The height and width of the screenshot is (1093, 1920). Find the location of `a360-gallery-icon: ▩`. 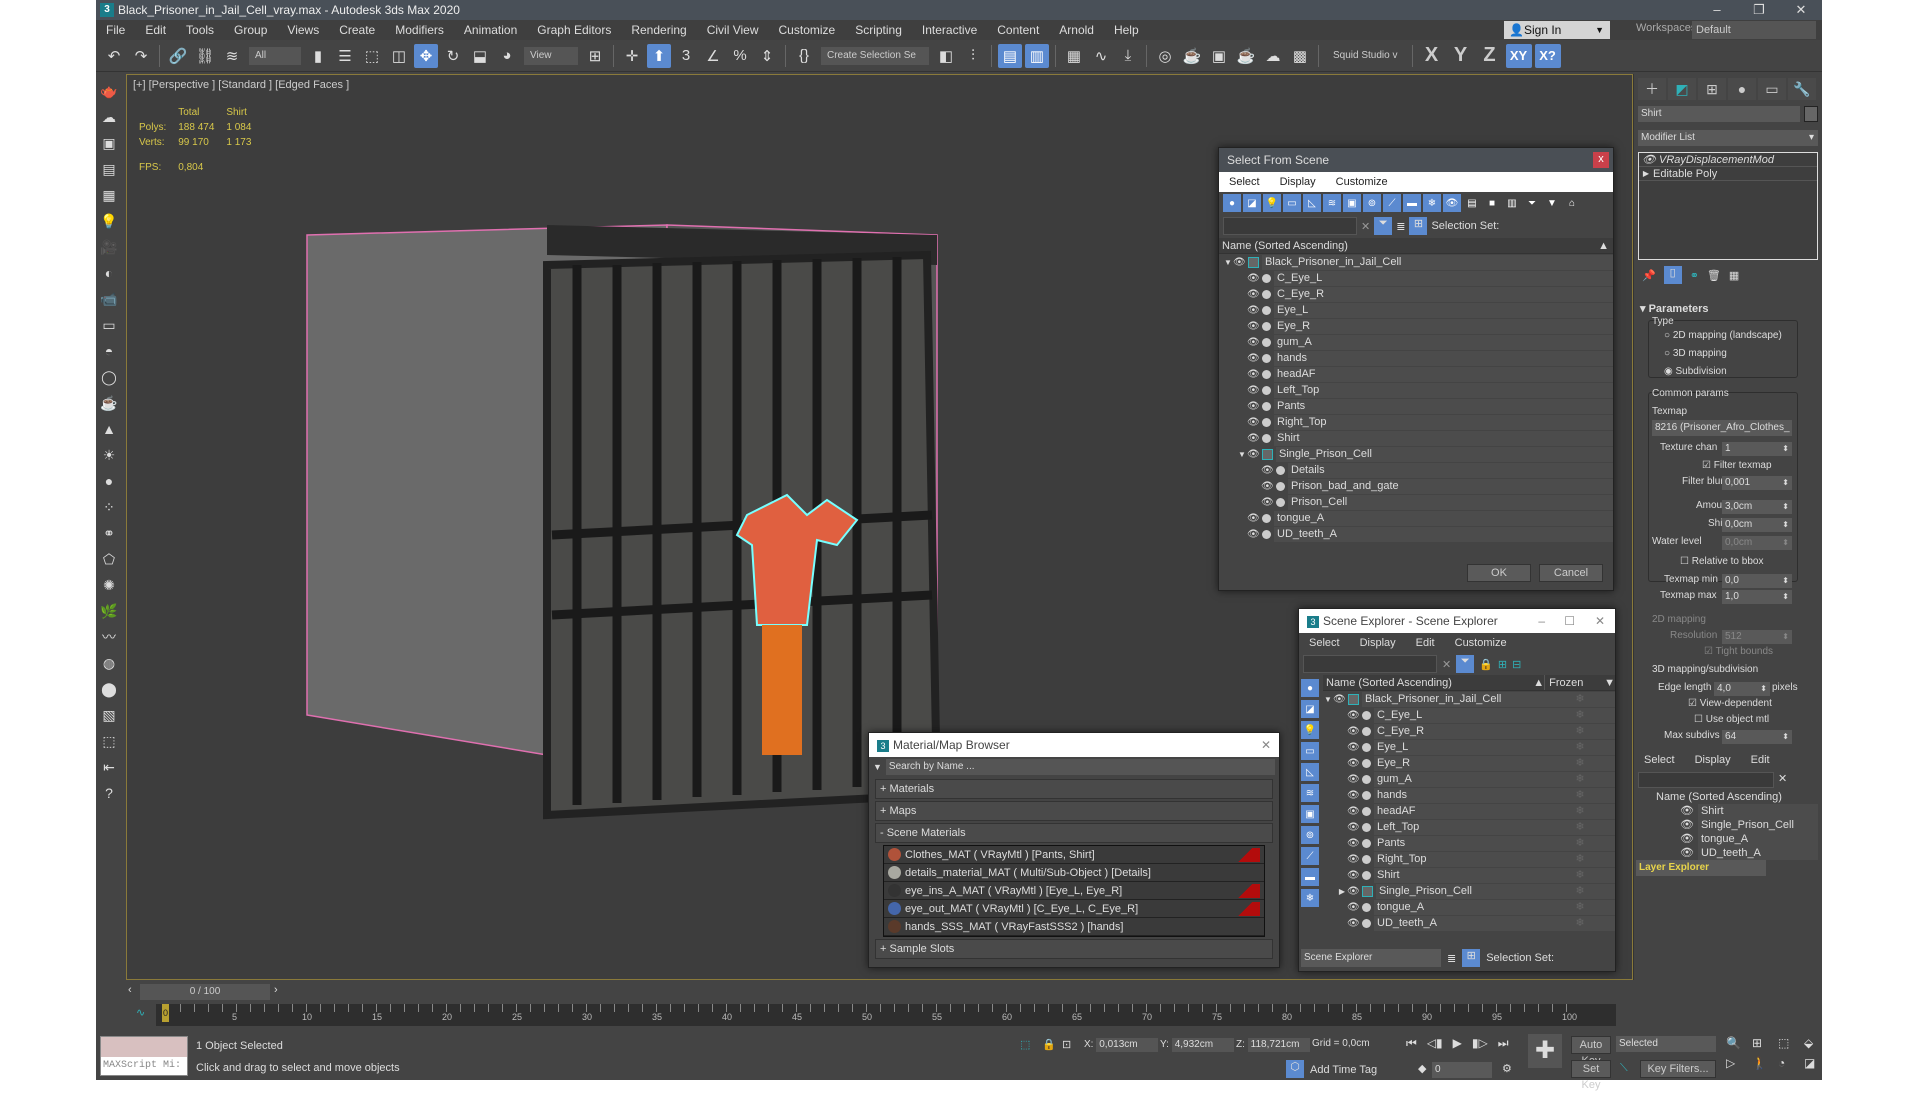

a360-gallery-icon: ▩ is located at coordinates (1300, 56).